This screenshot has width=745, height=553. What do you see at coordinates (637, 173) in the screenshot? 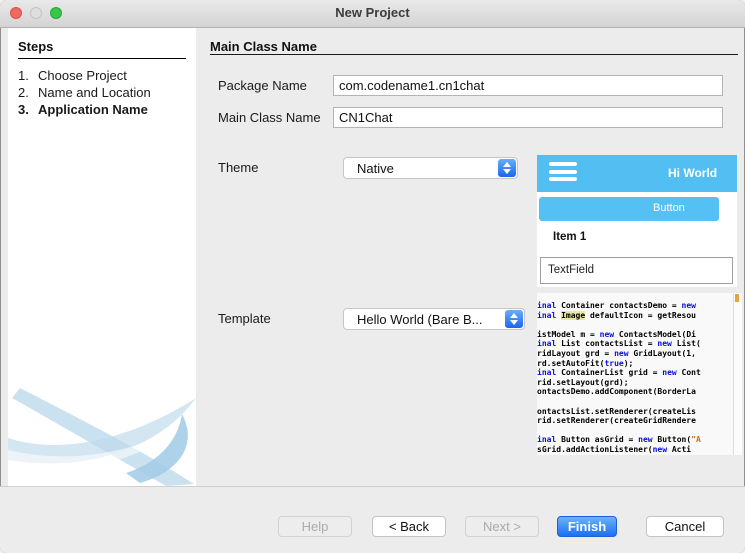
I see `theme-preview-titlebar: Hi World` at bounding box center [637, 173].